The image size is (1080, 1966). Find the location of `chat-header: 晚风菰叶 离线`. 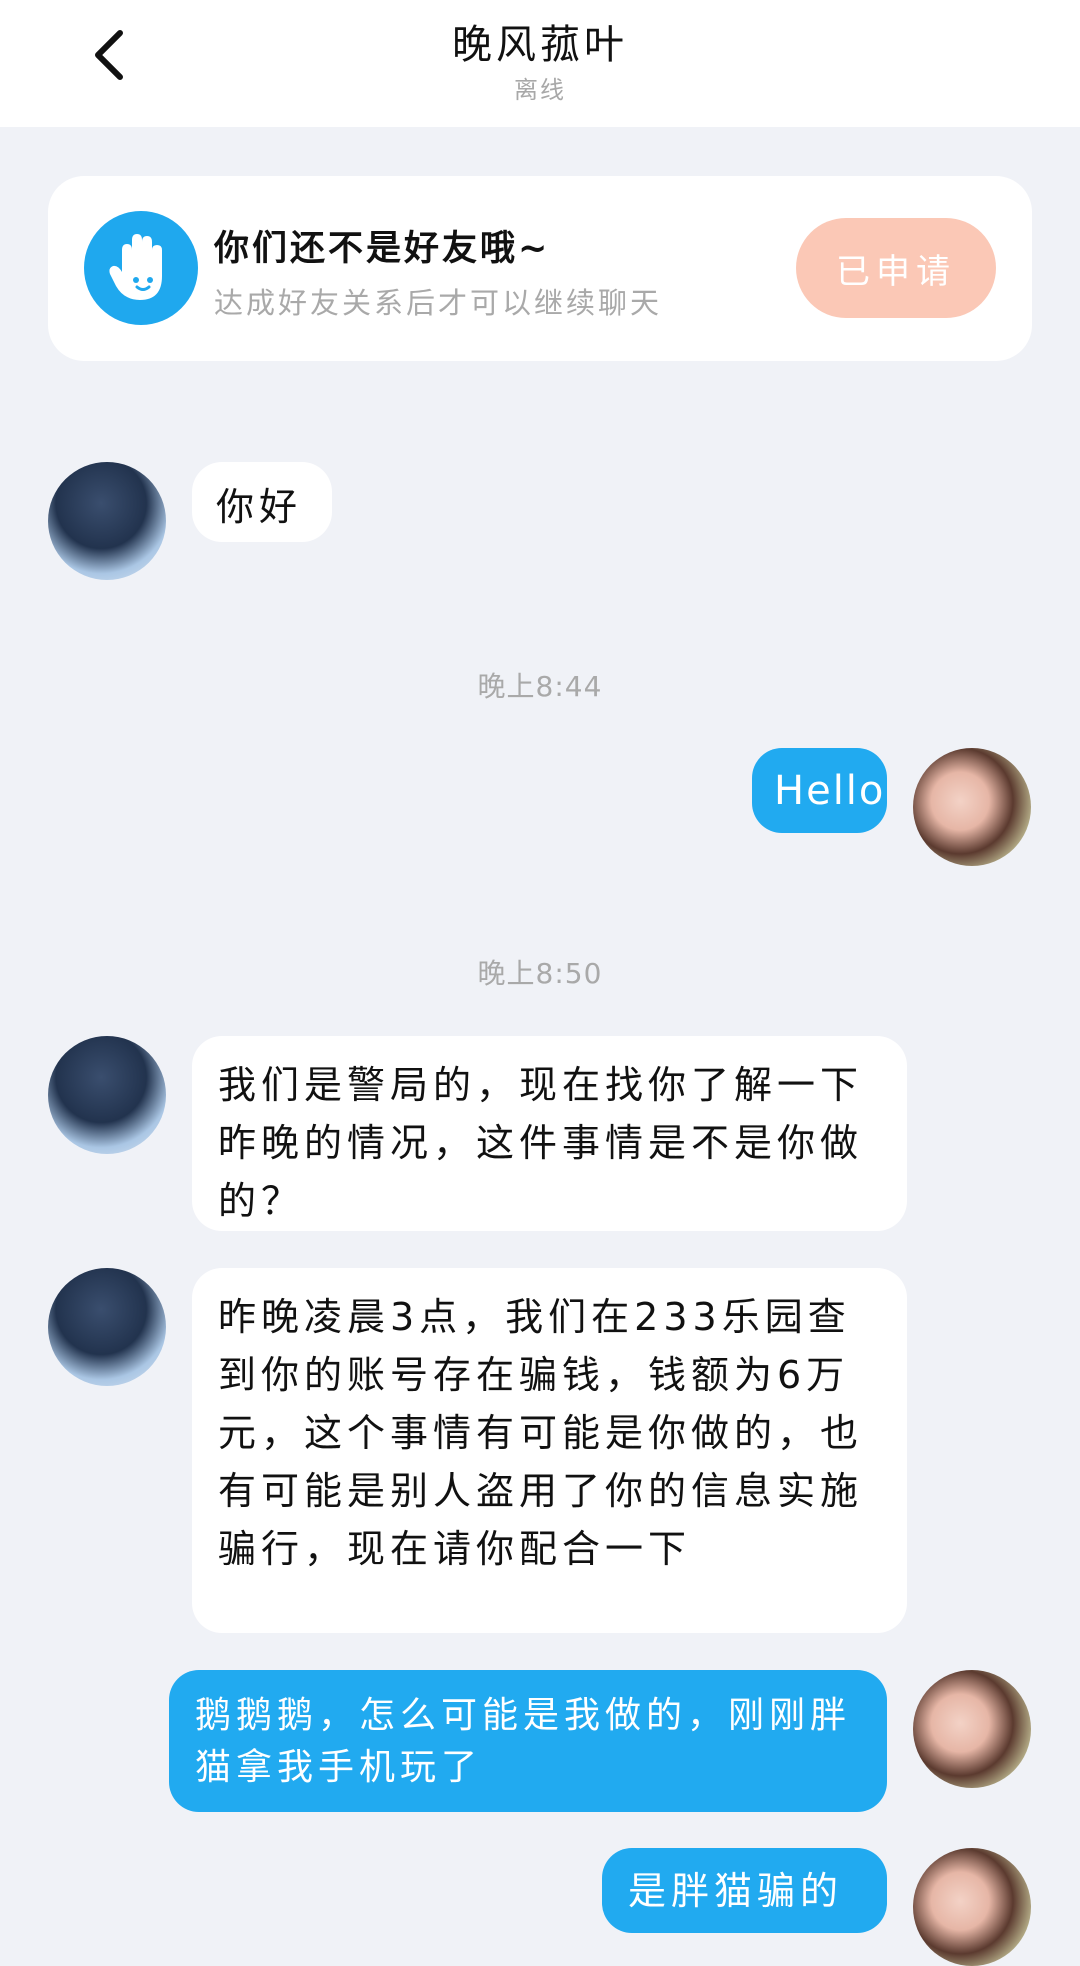

chat-header: 晚风菰叶 离线 is located at coordinates (540, 63).